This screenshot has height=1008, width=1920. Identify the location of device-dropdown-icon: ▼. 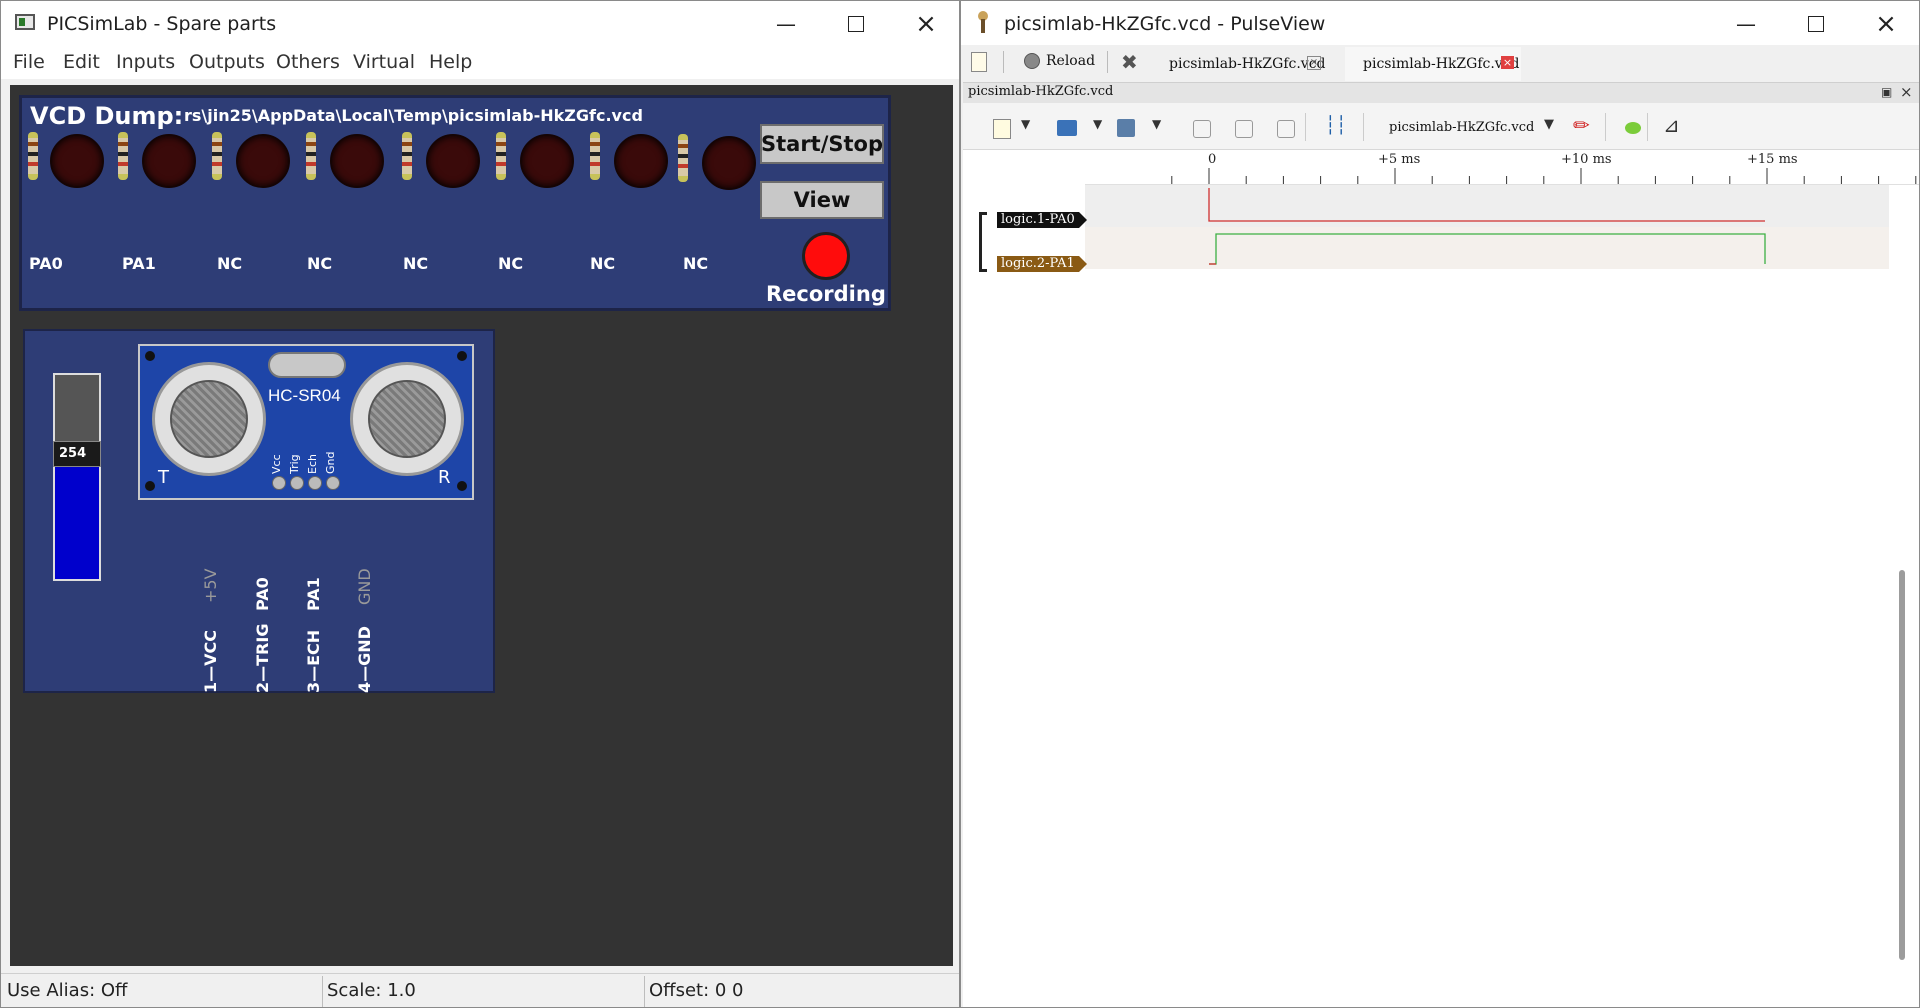
(1549, 124).